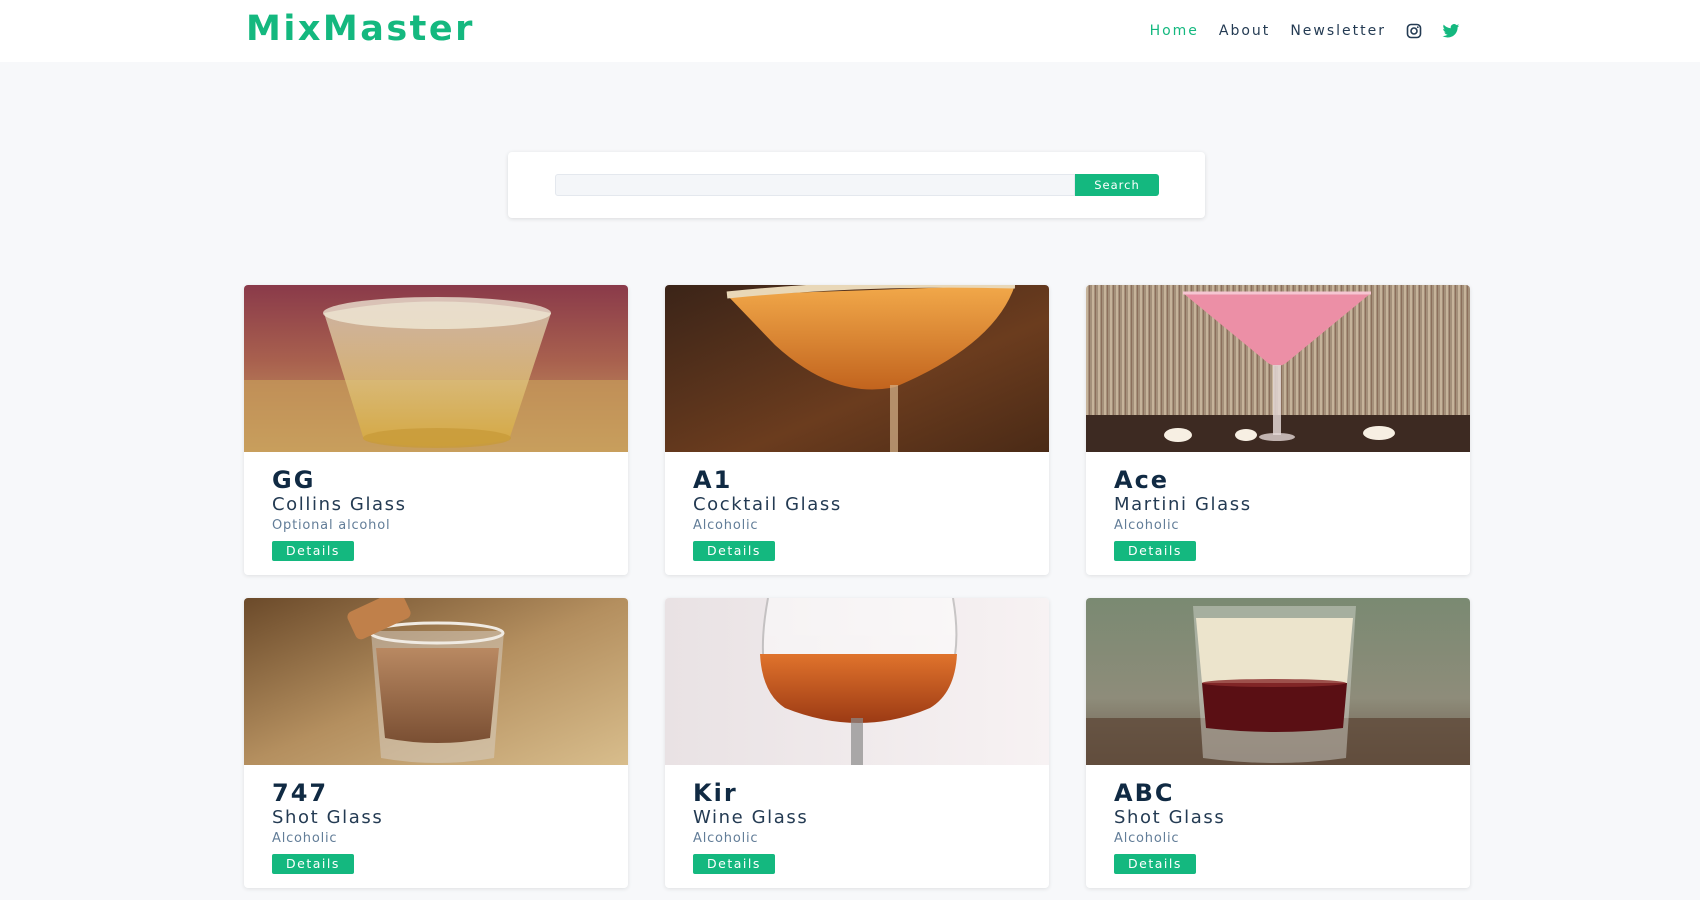  I want to click on cocktail-card: ABC Shot Glass Alcoholic Details, so click(1278, 743).